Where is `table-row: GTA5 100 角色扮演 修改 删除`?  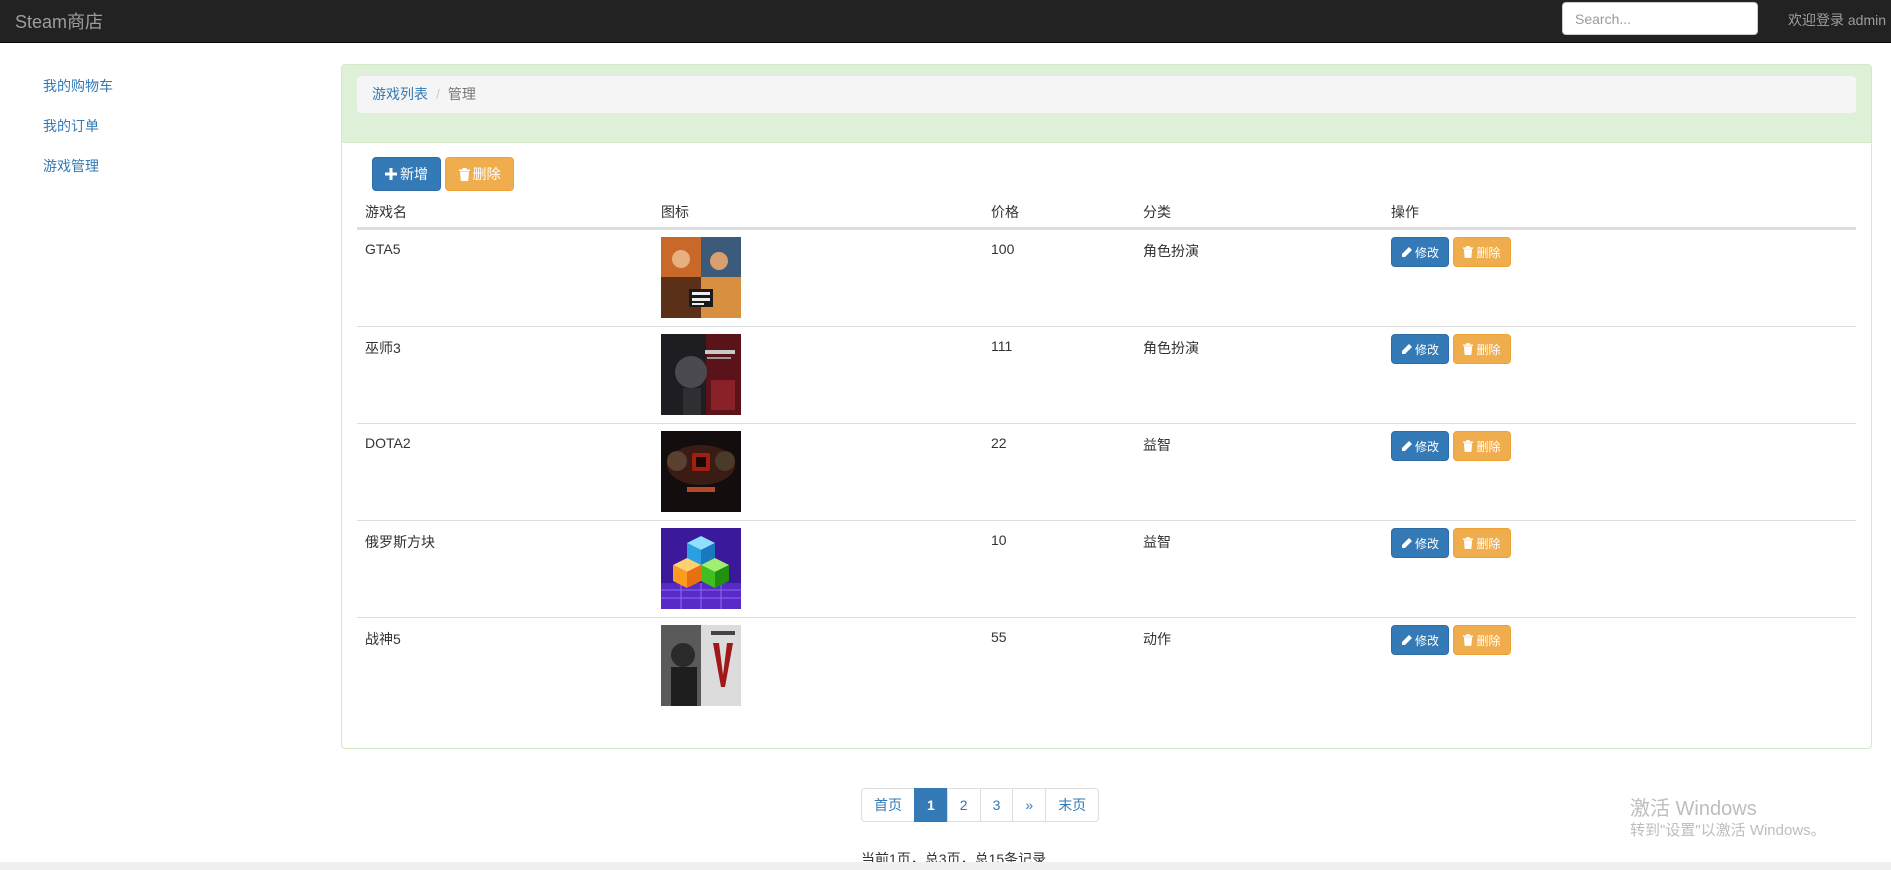
table-row: GTA5 100 角色扮演 修改 删除 is located at coordinates (1106, 277).